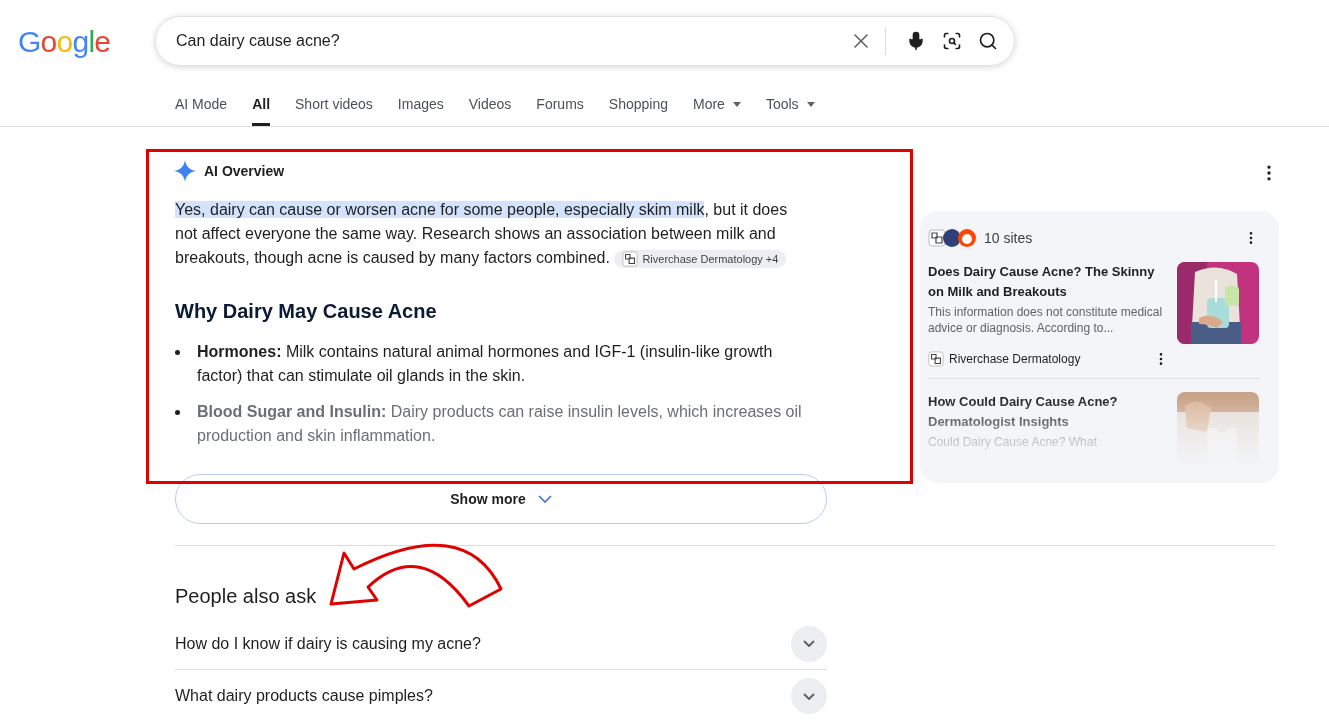 Image resolution: width=1329 pixels, height=720 pixels. I want to click on search-field: Can dairy cause acne?, so click(585, 41).